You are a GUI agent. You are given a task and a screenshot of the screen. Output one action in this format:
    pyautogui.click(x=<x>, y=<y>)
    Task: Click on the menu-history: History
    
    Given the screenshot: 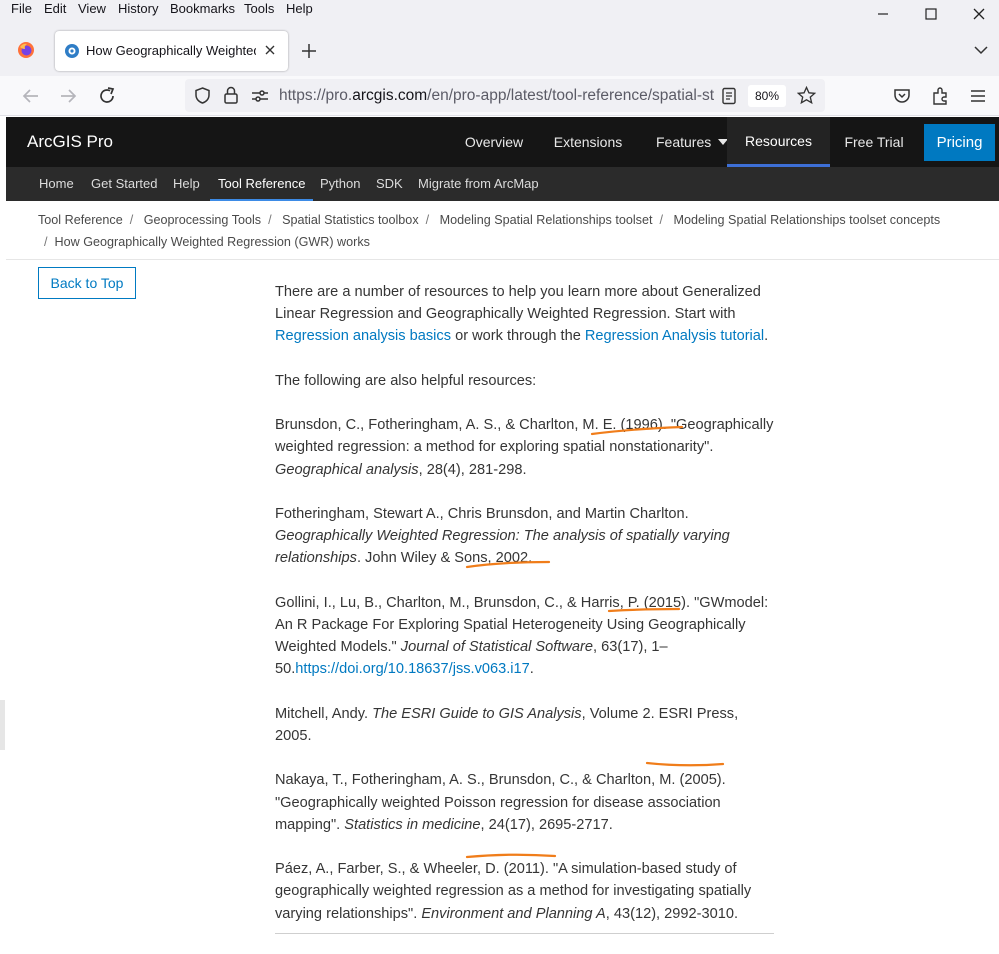 What is the action you would take?
    pyautogui.click(x=138, y=8)
    